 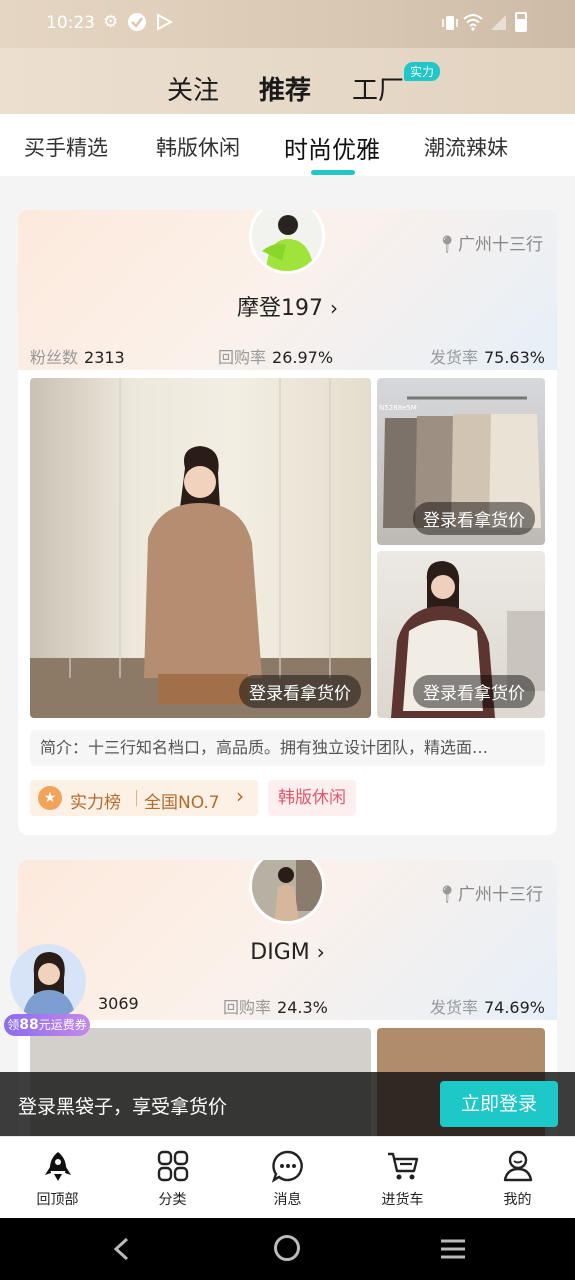 I want to click on svg-text: N5288e5M, so click(x=398, y=408).